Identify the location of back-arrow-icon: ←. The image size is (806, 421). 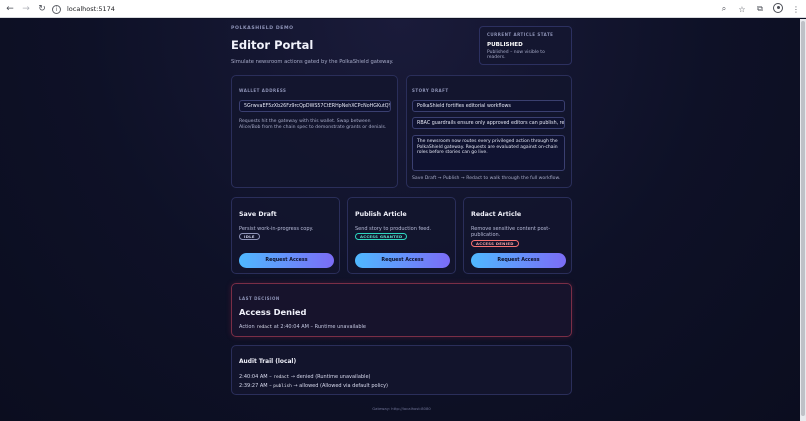
(10, 9).